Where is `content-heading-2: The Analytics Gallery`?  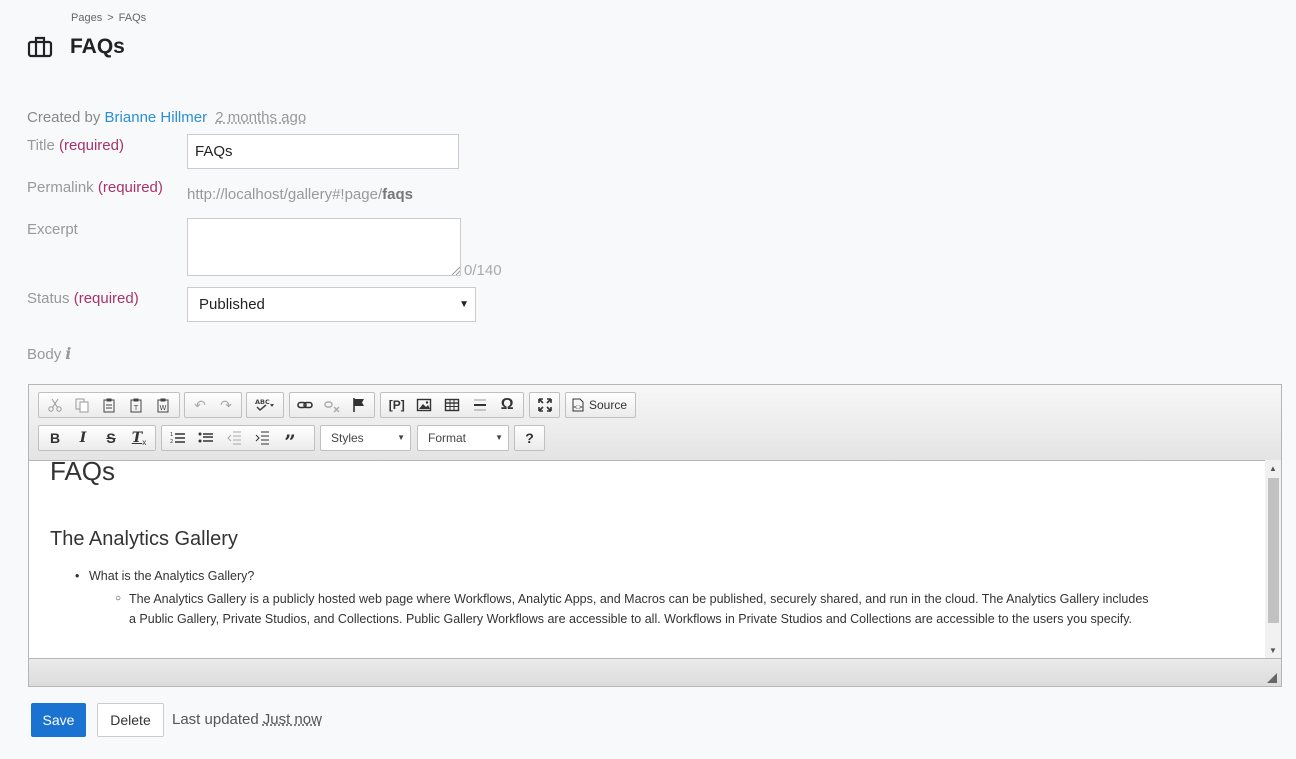 content-heading-2: The Analytics Gallery is located at coordinates (144, 539).